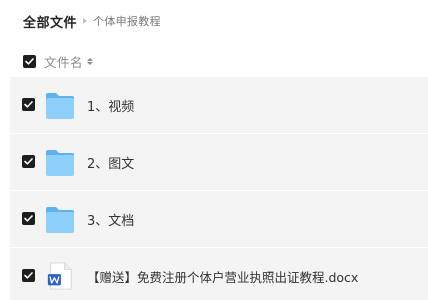  I want to click on breadcrumb-root-link: 全部文件, so click(50, 21).